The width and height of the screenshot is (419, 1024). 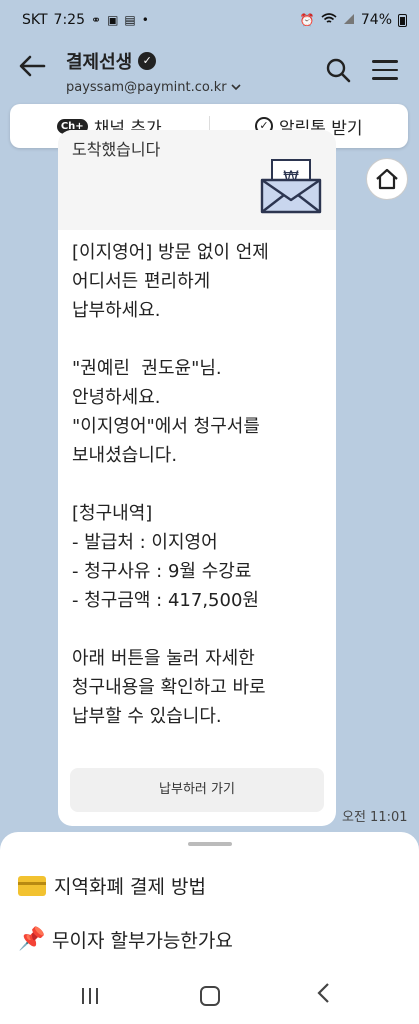 I want to click on home-icon, so click(x=387, y=179).